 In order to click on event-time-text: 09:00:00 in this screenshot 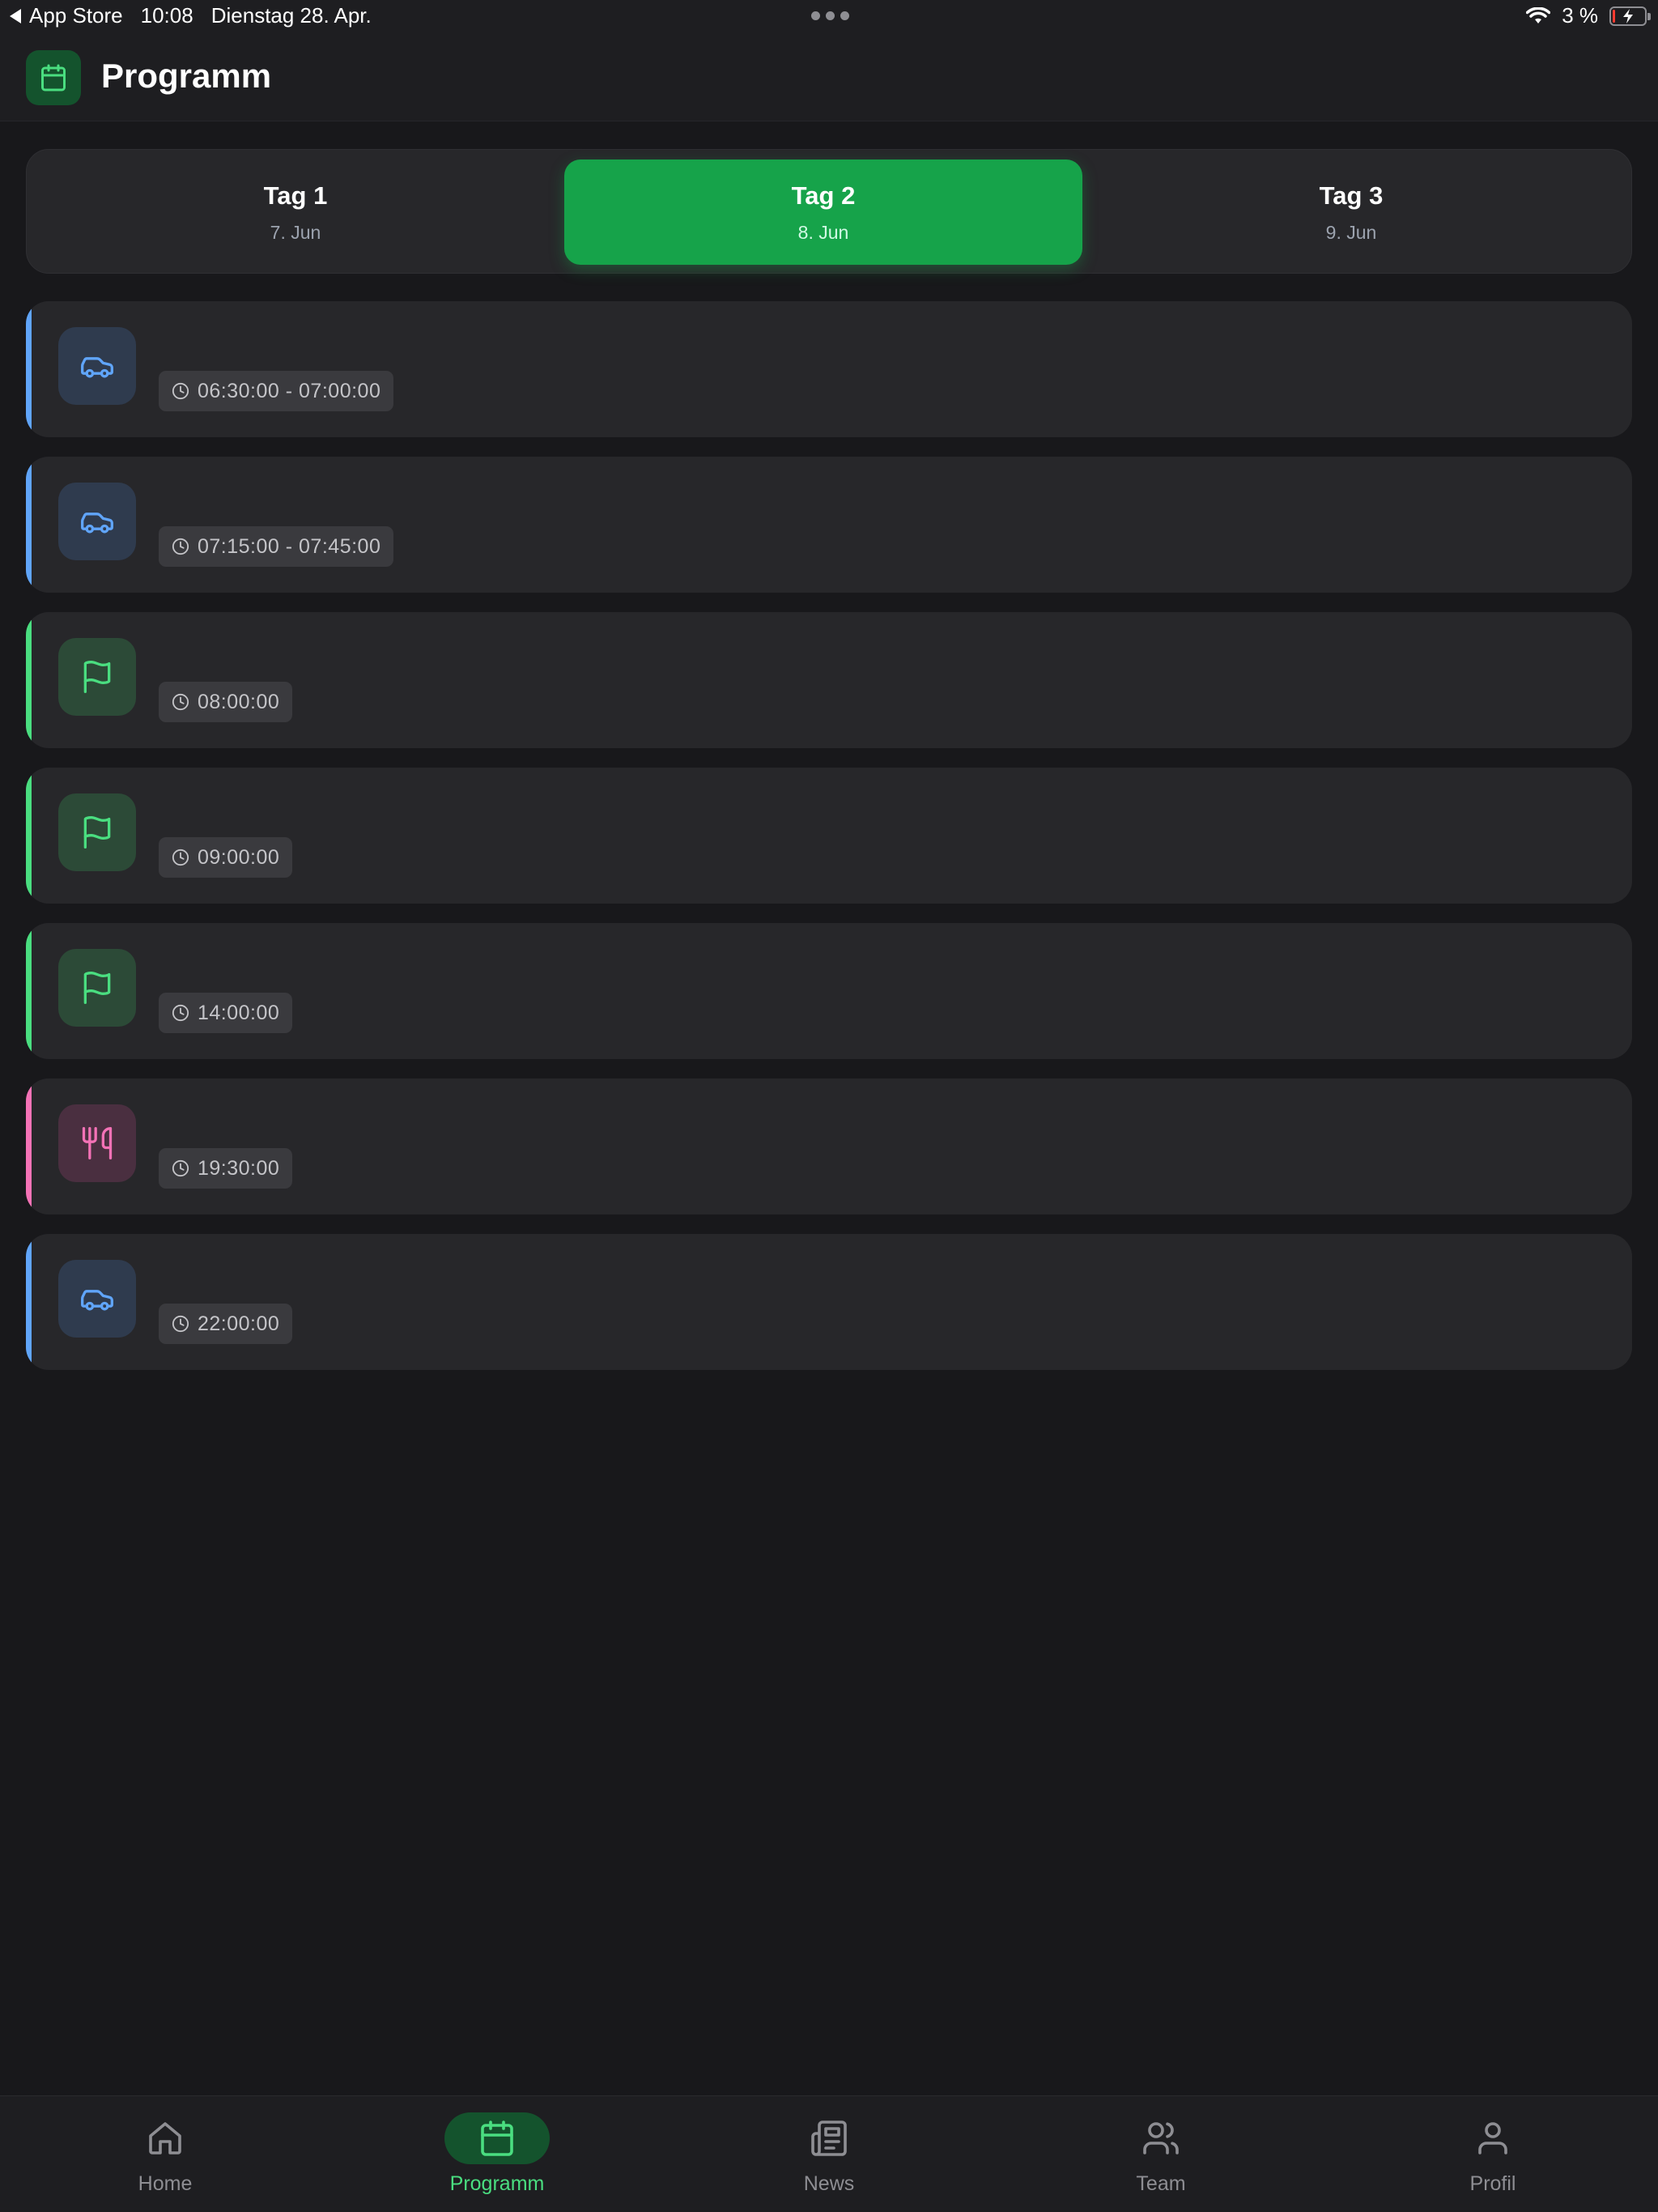, I will do `click(239, 857)`.